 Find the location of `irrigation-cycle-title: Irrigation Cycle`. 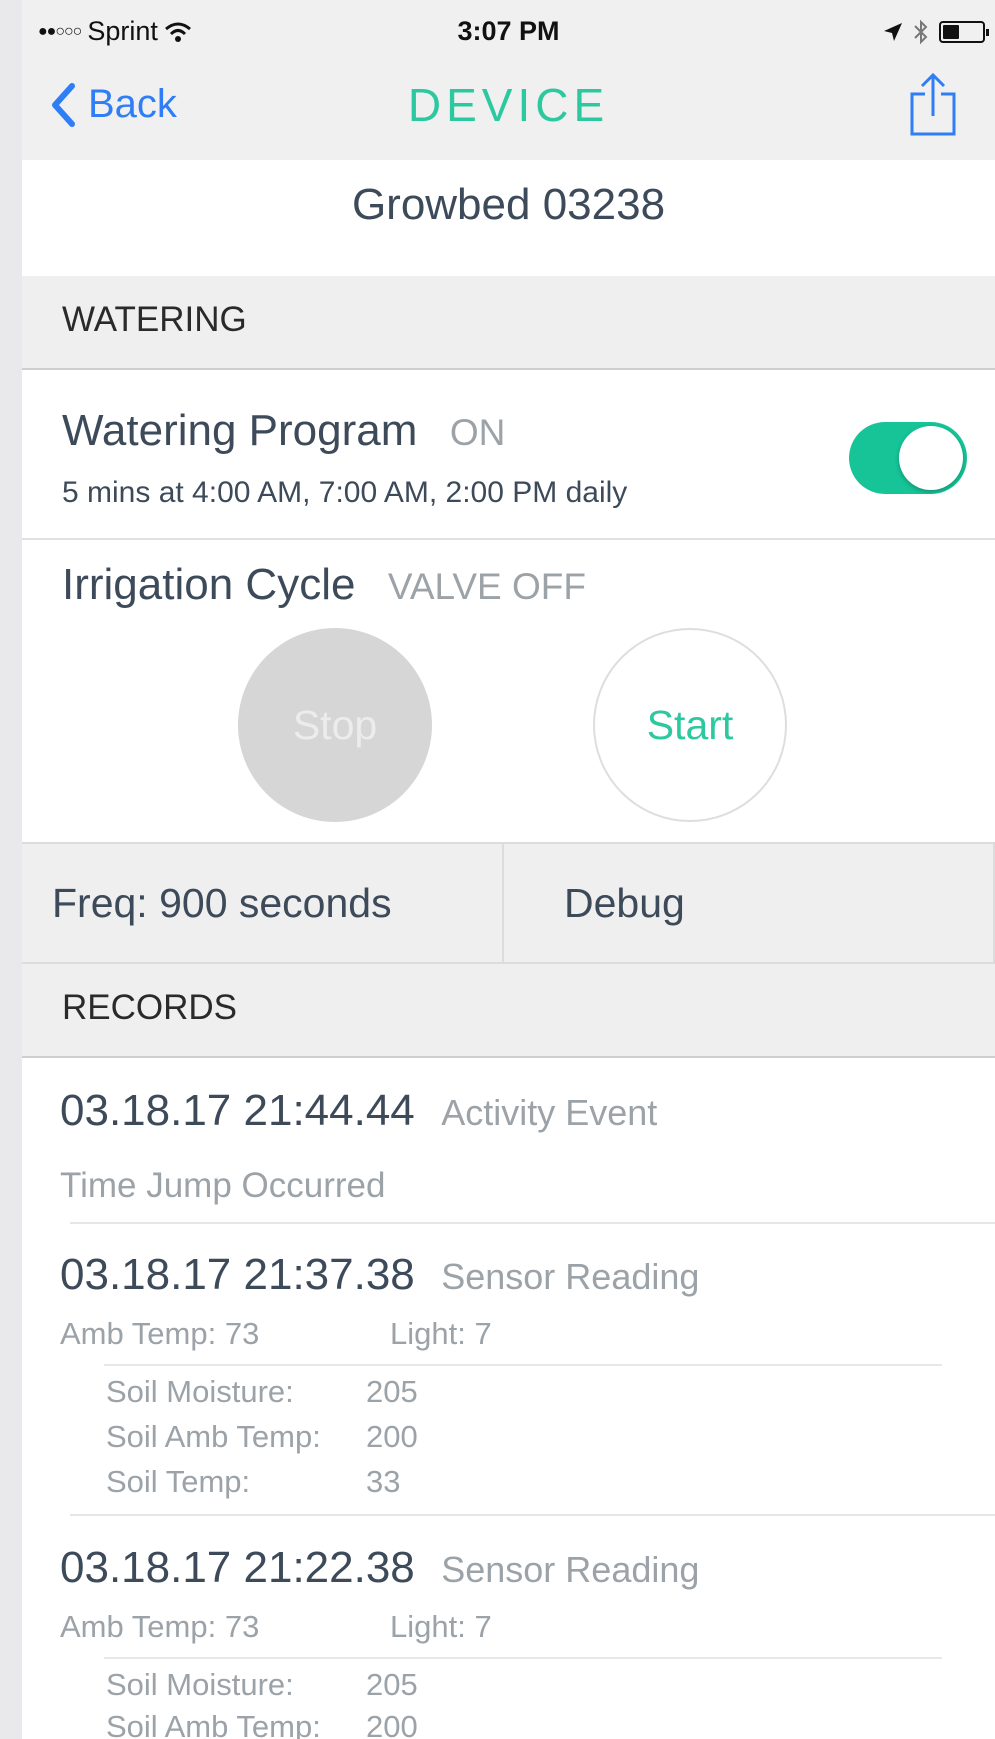

irrigation-cycle-title: Irrigation Cycle is located at coordinates (209, 584).